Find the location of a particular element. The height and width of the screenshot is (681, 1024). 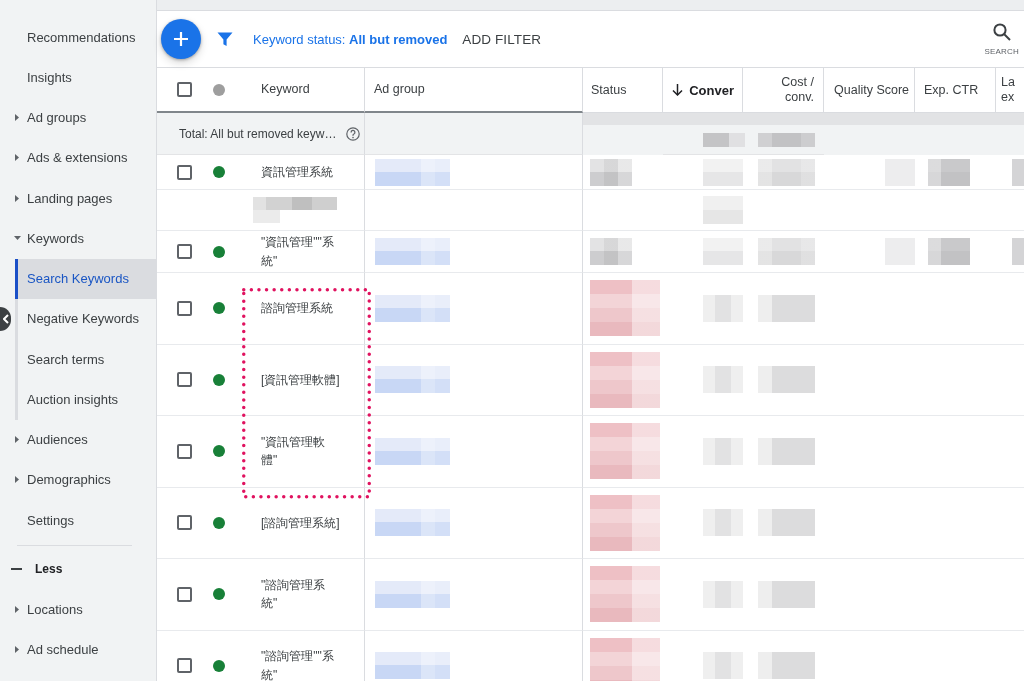

search-icon is located at coordinates (1001, 31).